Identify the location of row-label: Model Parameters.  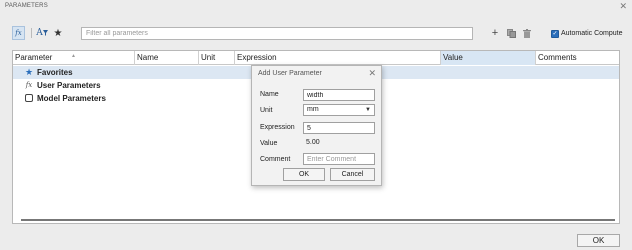
(71, 98).